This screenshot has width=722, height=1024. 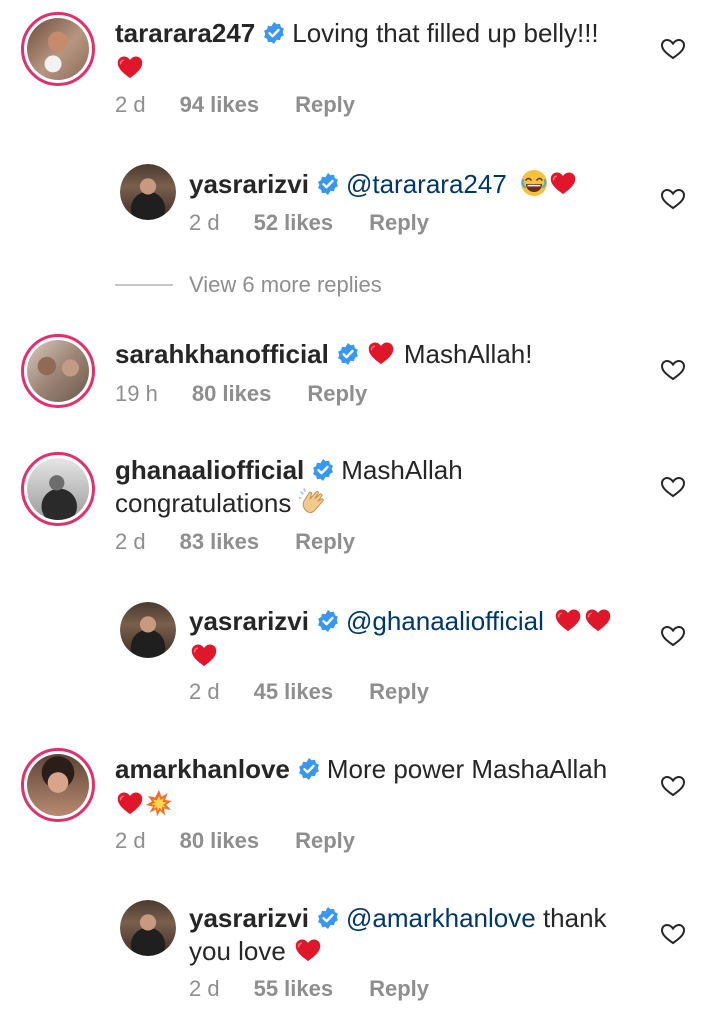 I want to click on view-more-replies: View 6 more replies, so click(x=248, y=285).